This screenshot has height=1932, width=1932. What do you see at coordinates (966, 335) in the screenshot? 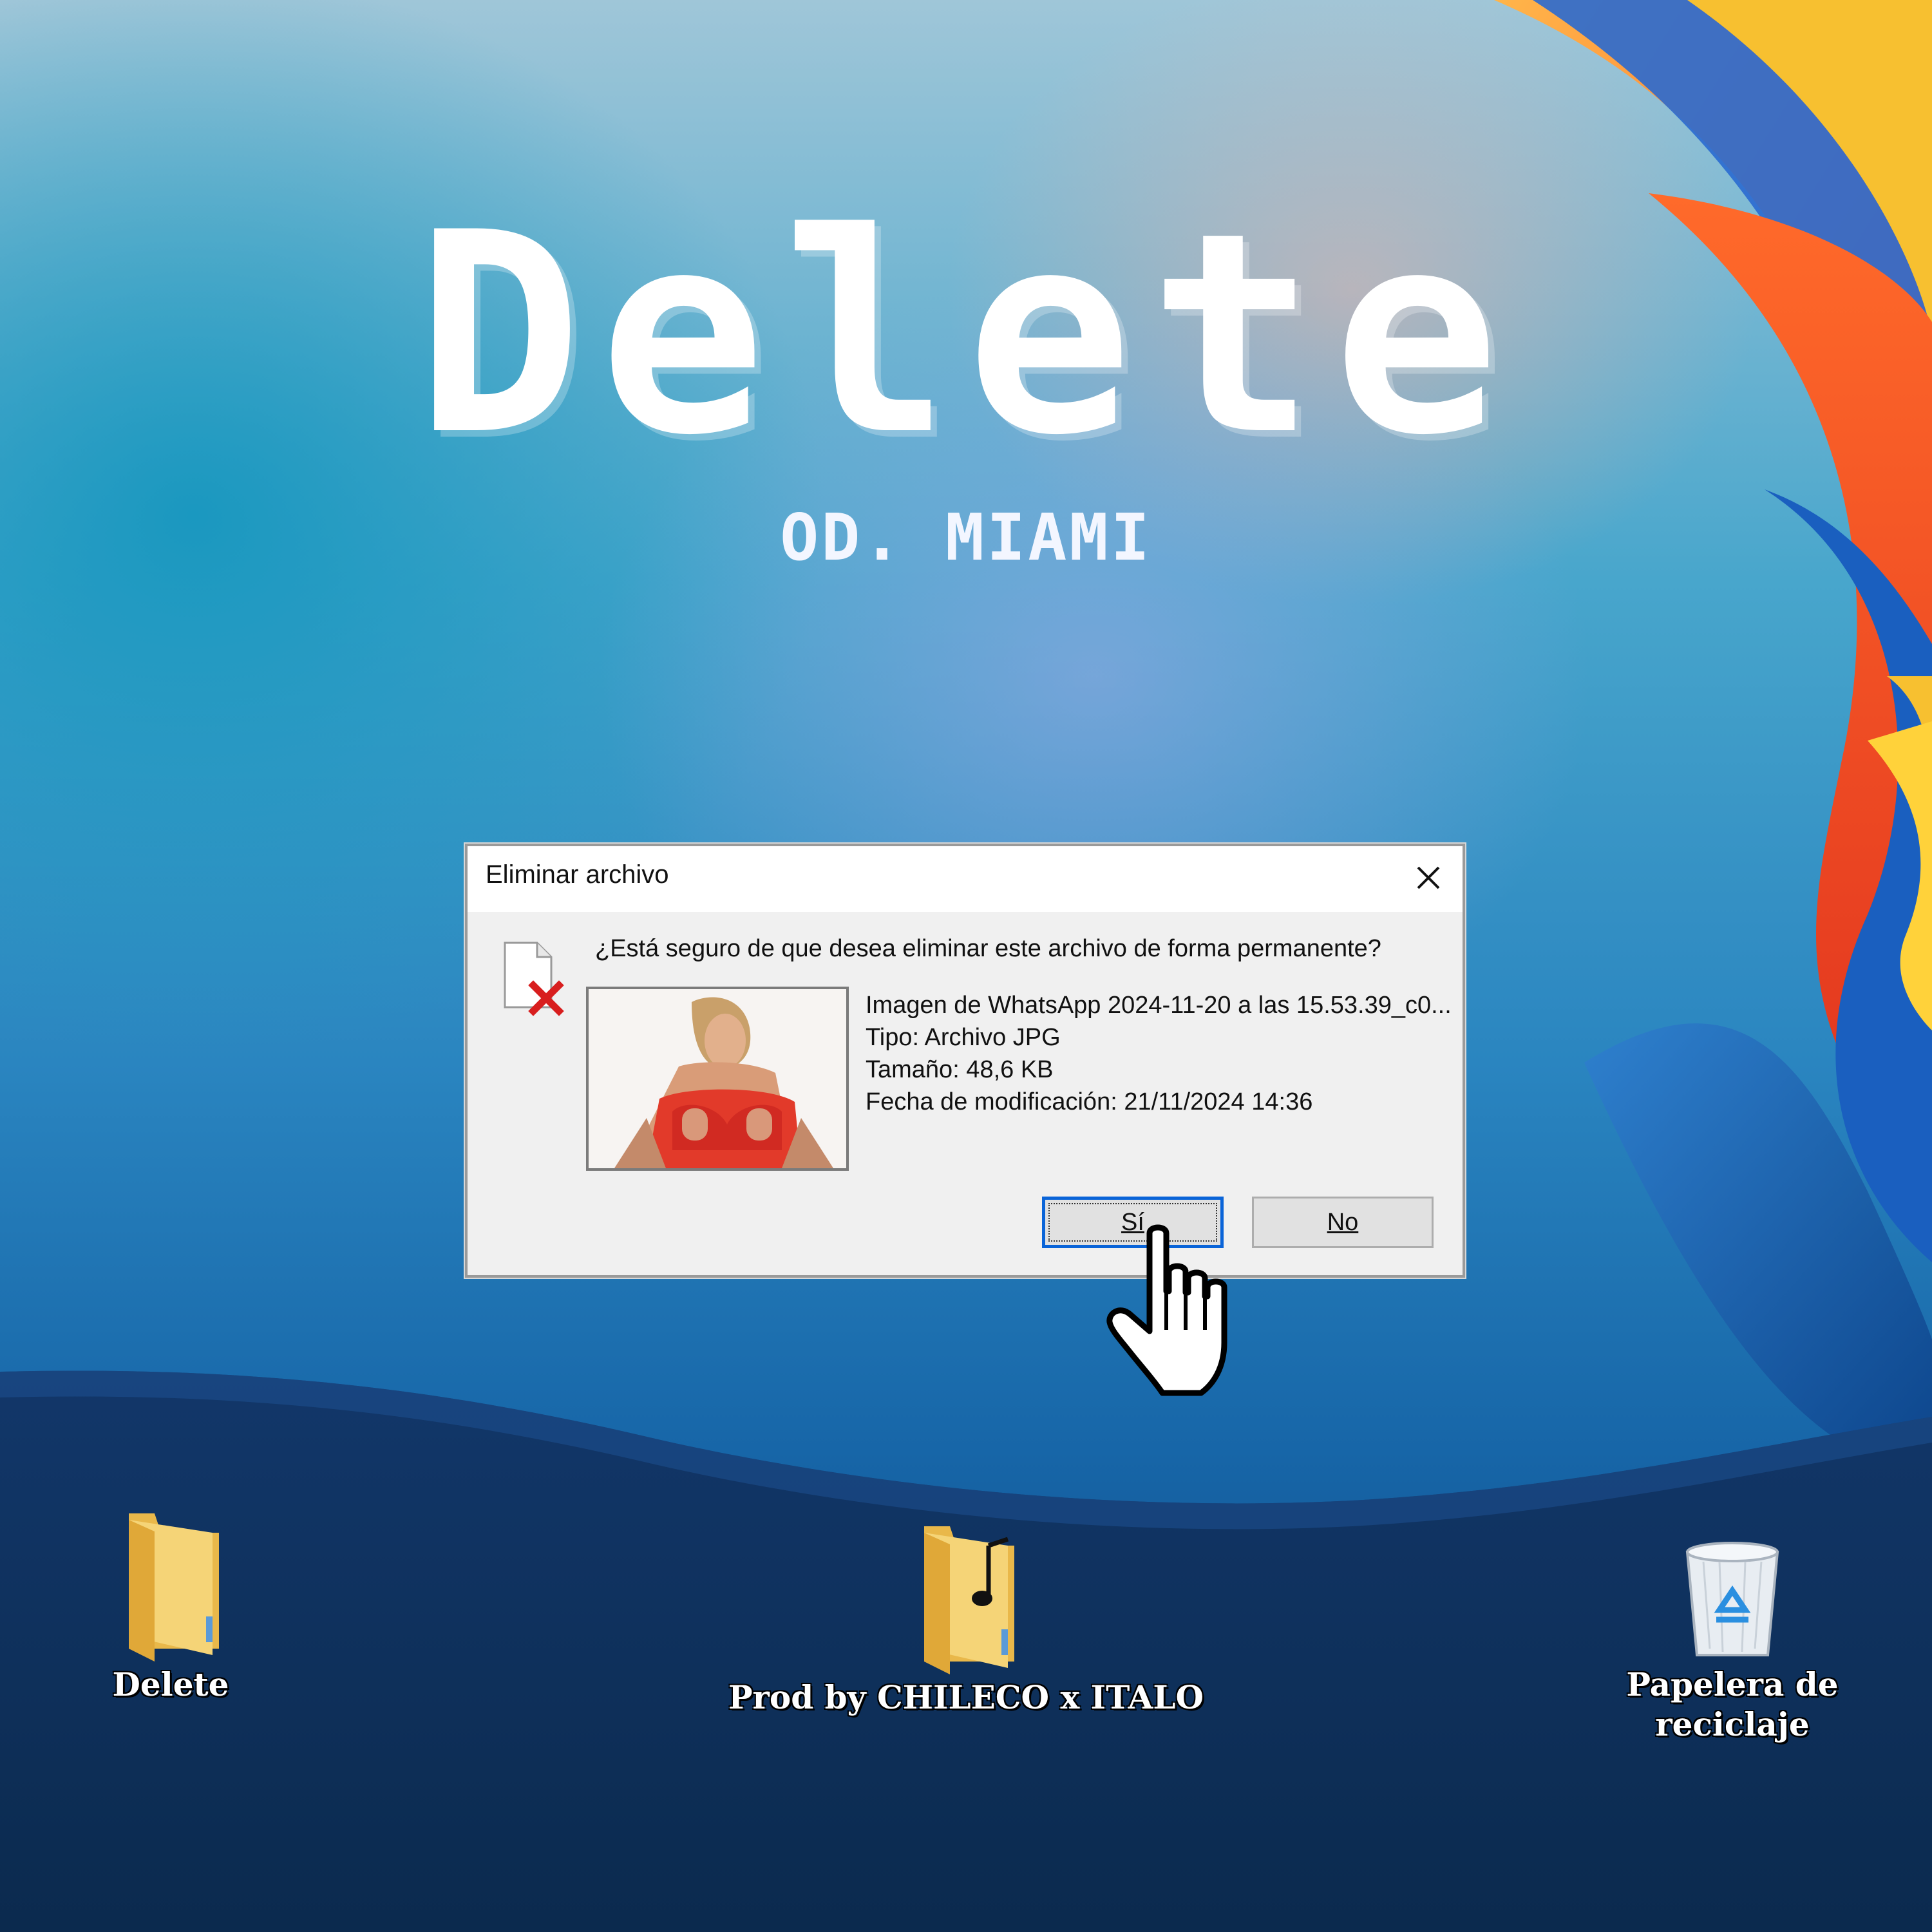
I see `wallpaper-title: Delete` at bounding box center [966, 335].